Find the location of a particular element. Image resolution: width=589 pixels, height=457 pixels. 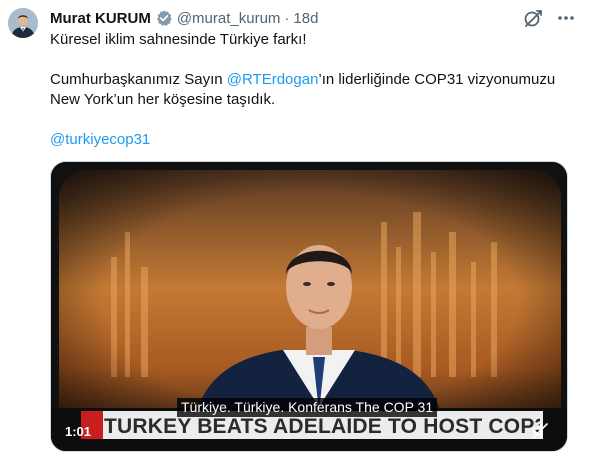

news-headline: TURKEY BEATS ADELAIDE TO HOST COP31 is located at coordinates (322, 427).